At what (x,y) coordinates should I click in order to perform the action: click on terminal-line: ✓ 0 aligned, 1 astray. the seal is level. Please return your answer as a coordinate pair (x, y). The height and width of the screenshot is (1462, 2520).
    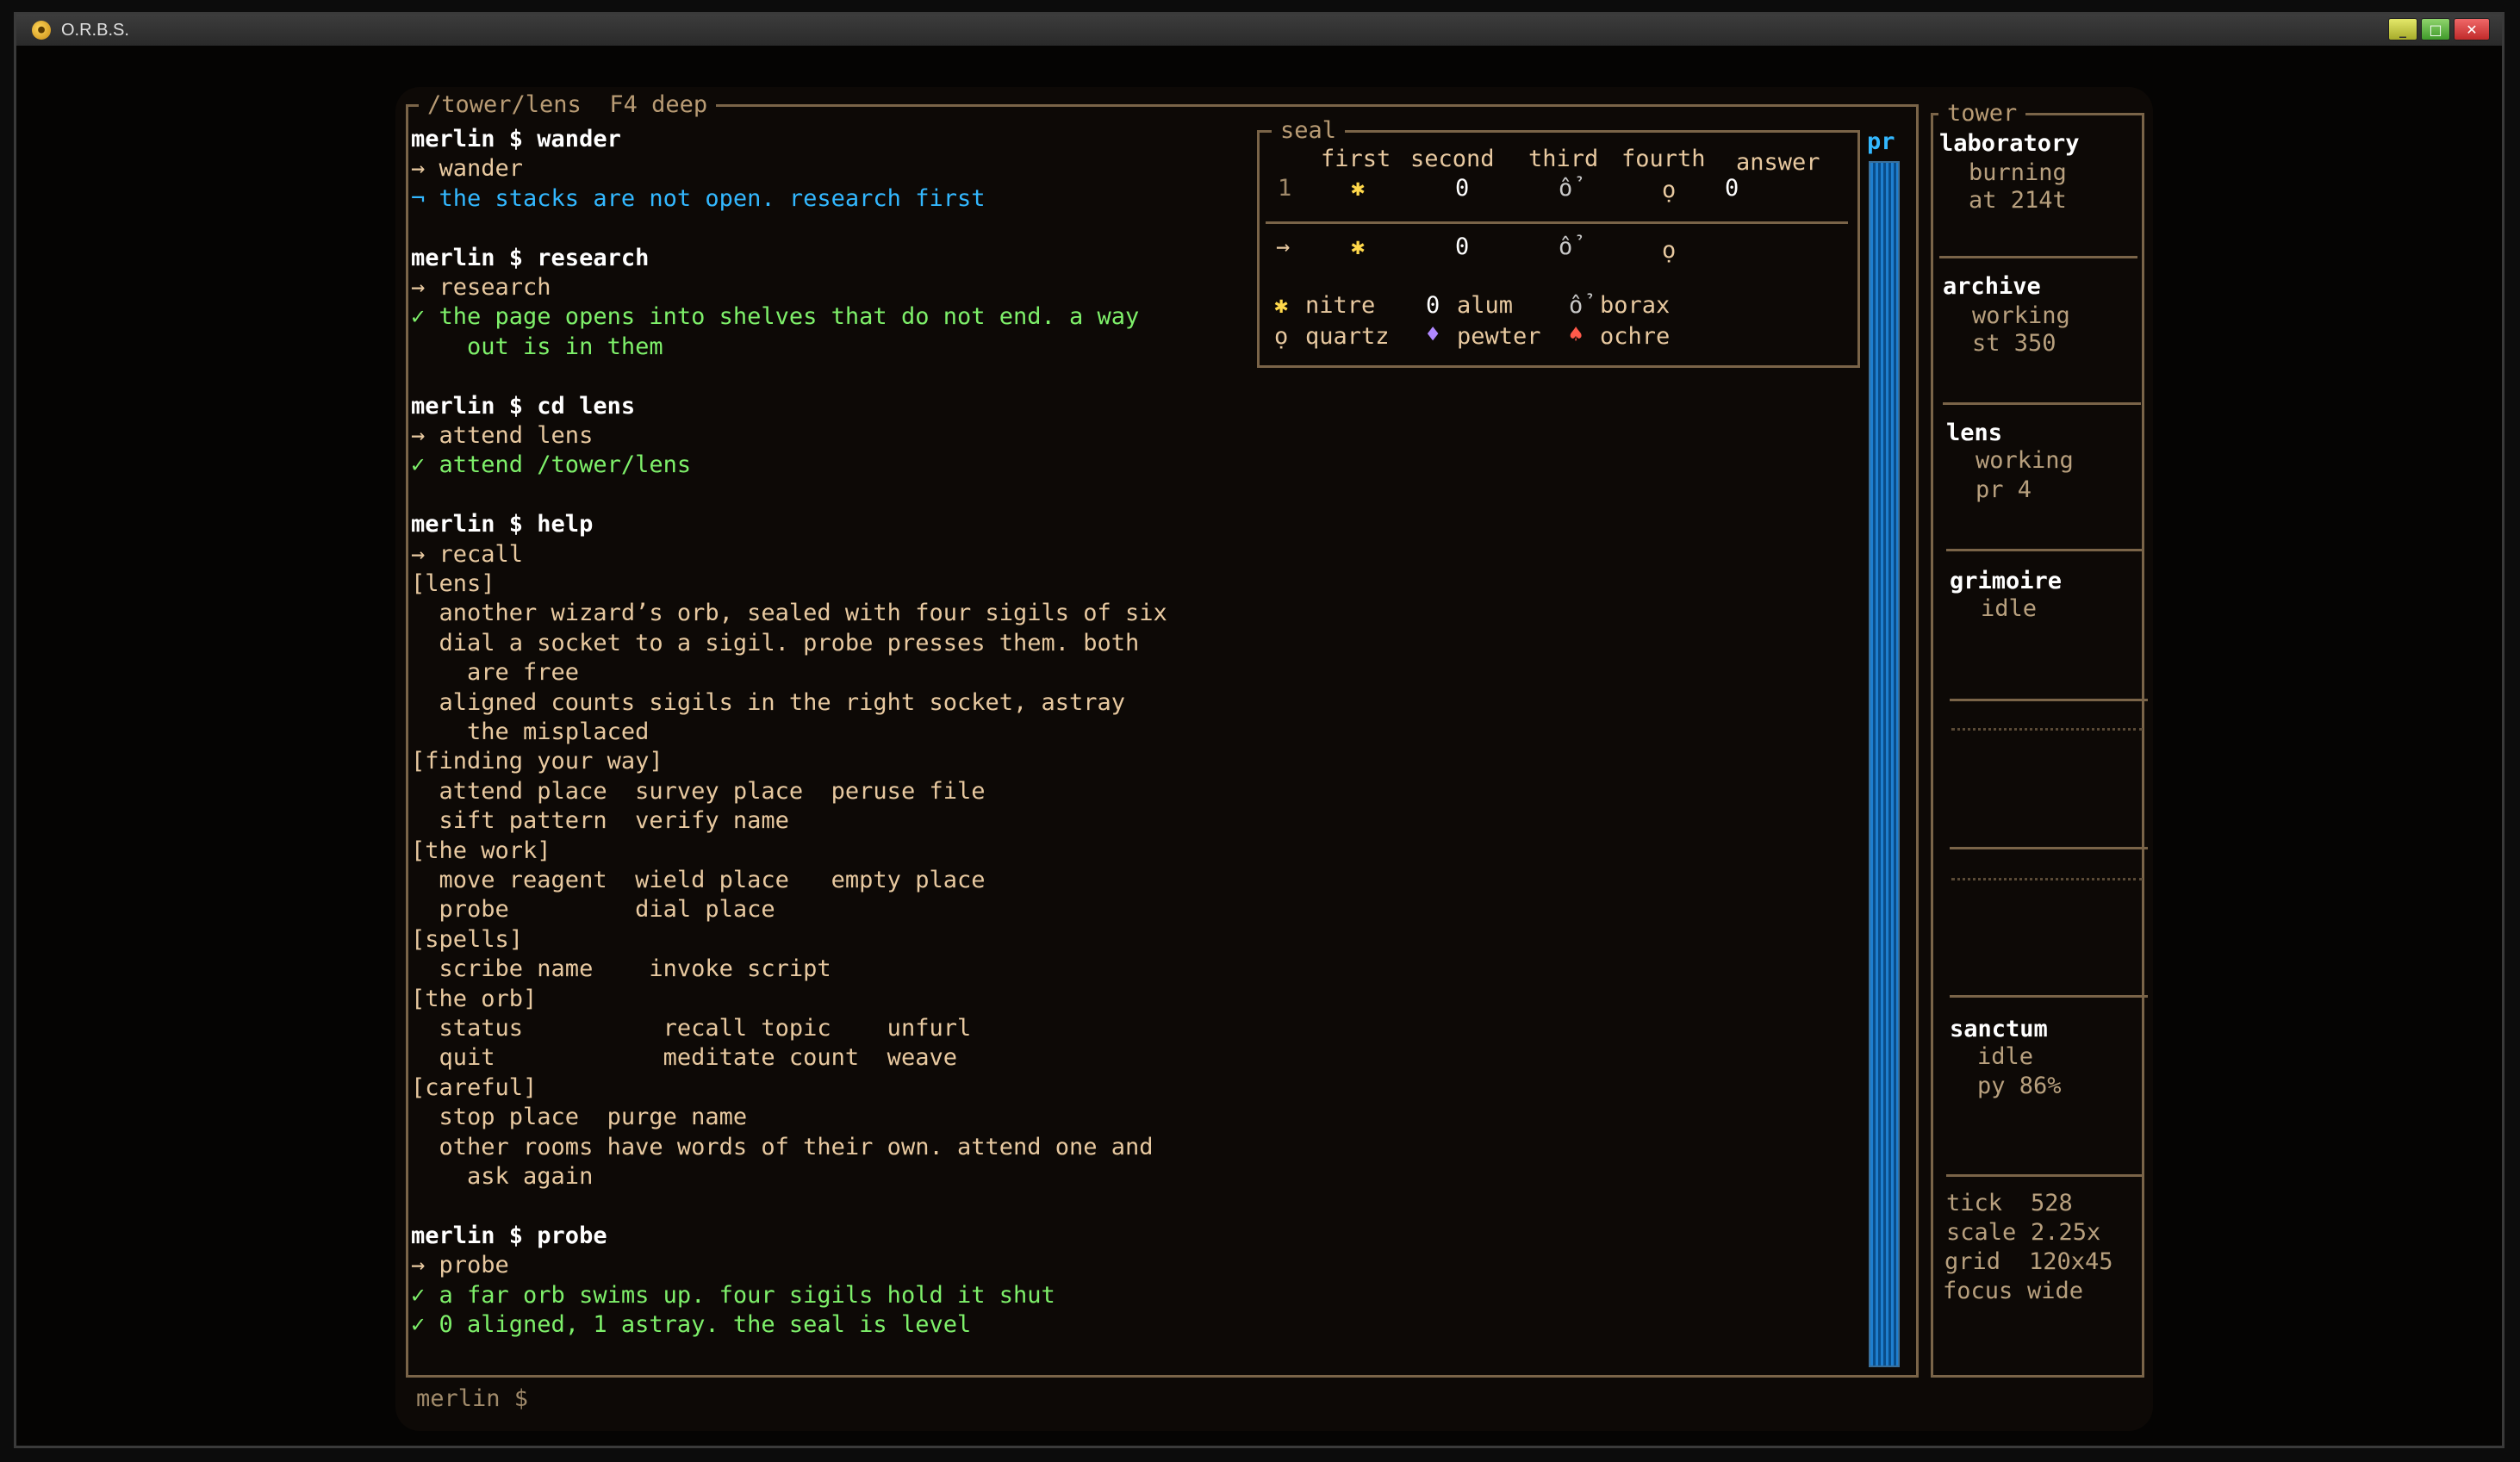
    Looking at the image, I should click on (692, 1324).